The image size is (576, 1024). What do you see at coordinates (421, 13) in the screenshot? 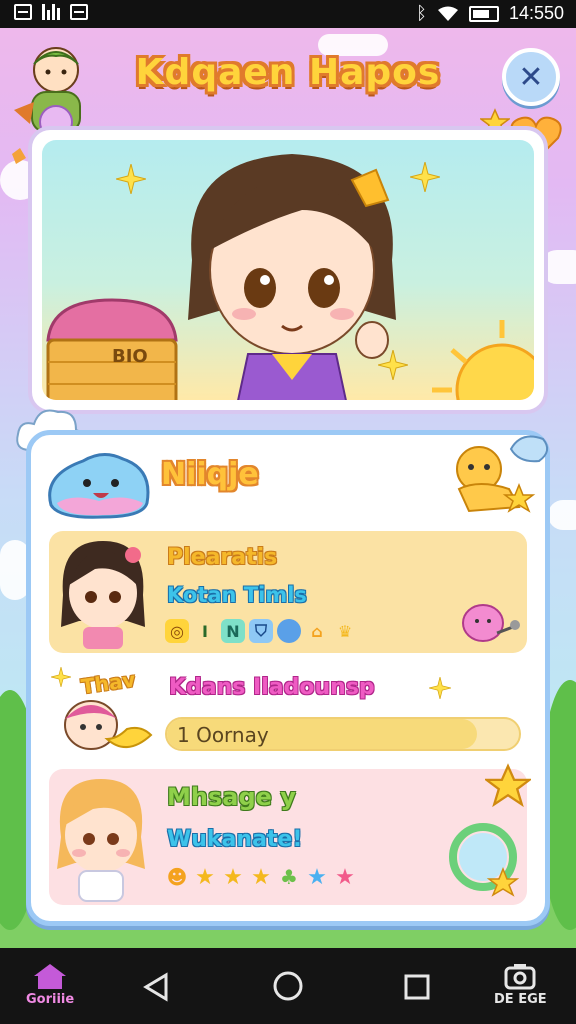
I see `bluetooth-icon: ᛒ` at bounding box center [421, 13].